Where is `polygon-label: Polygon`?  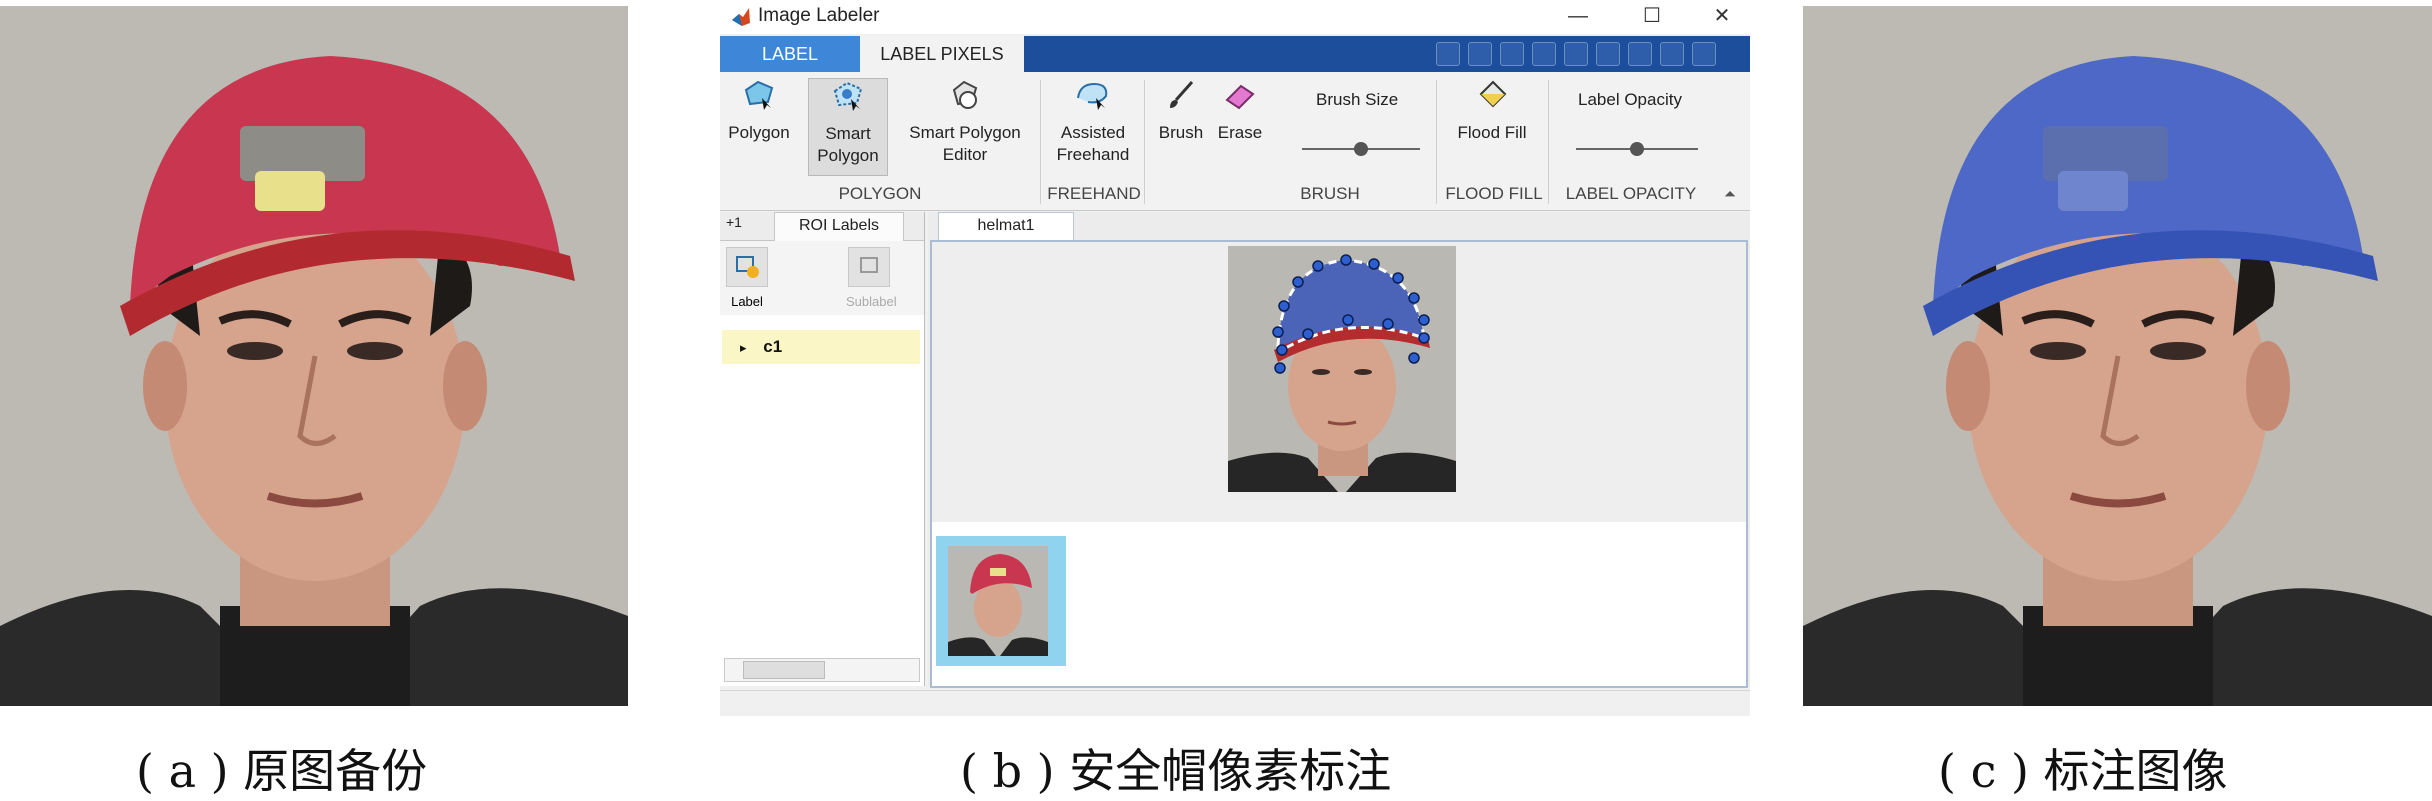 polygon-label: Polygon is located at coordinates (759, 132).